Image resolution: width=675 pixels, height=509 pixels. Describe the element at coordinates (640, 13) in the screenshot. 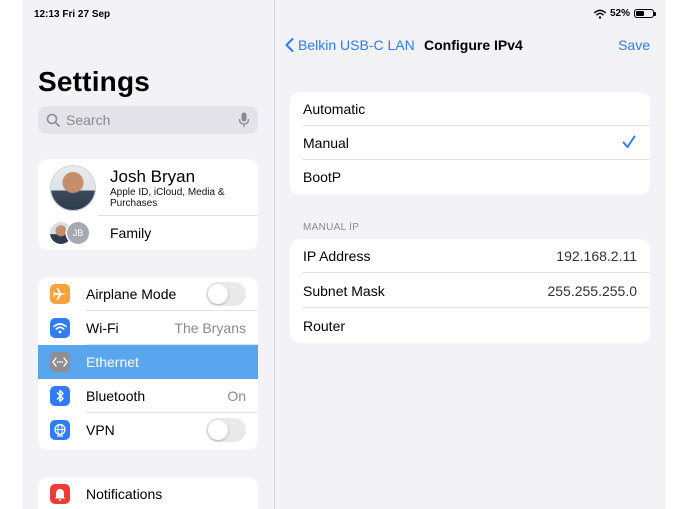

I see `battery-level` at that location.